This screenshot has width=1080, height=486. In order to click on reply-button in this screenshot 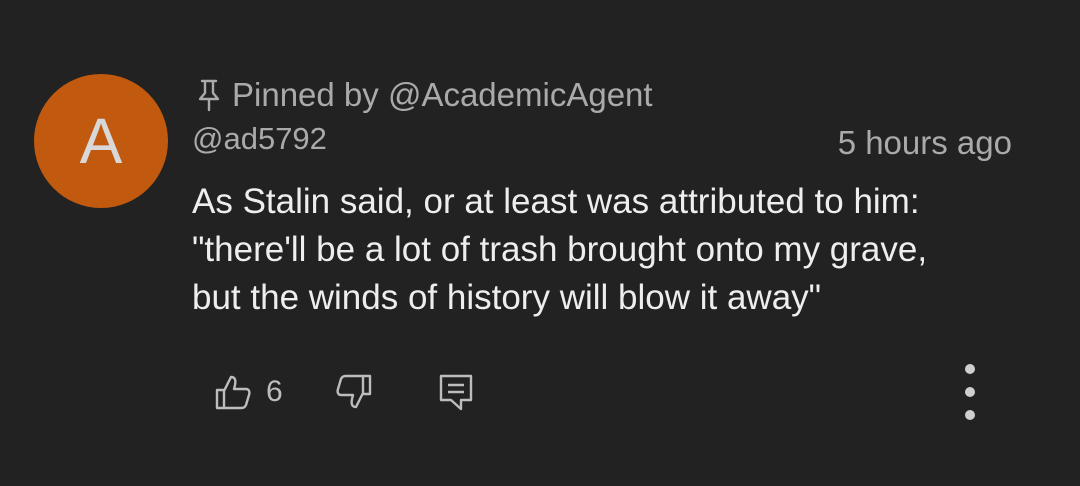, I will do `click(456, 392)`.